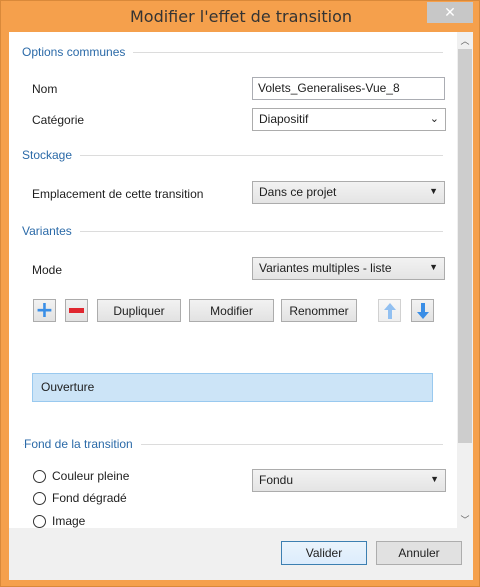 This screenshot has height=587, width=480. Describe the element at coordinates (69, 521) in the screenshot. I see `radio-label: Image` at that location.